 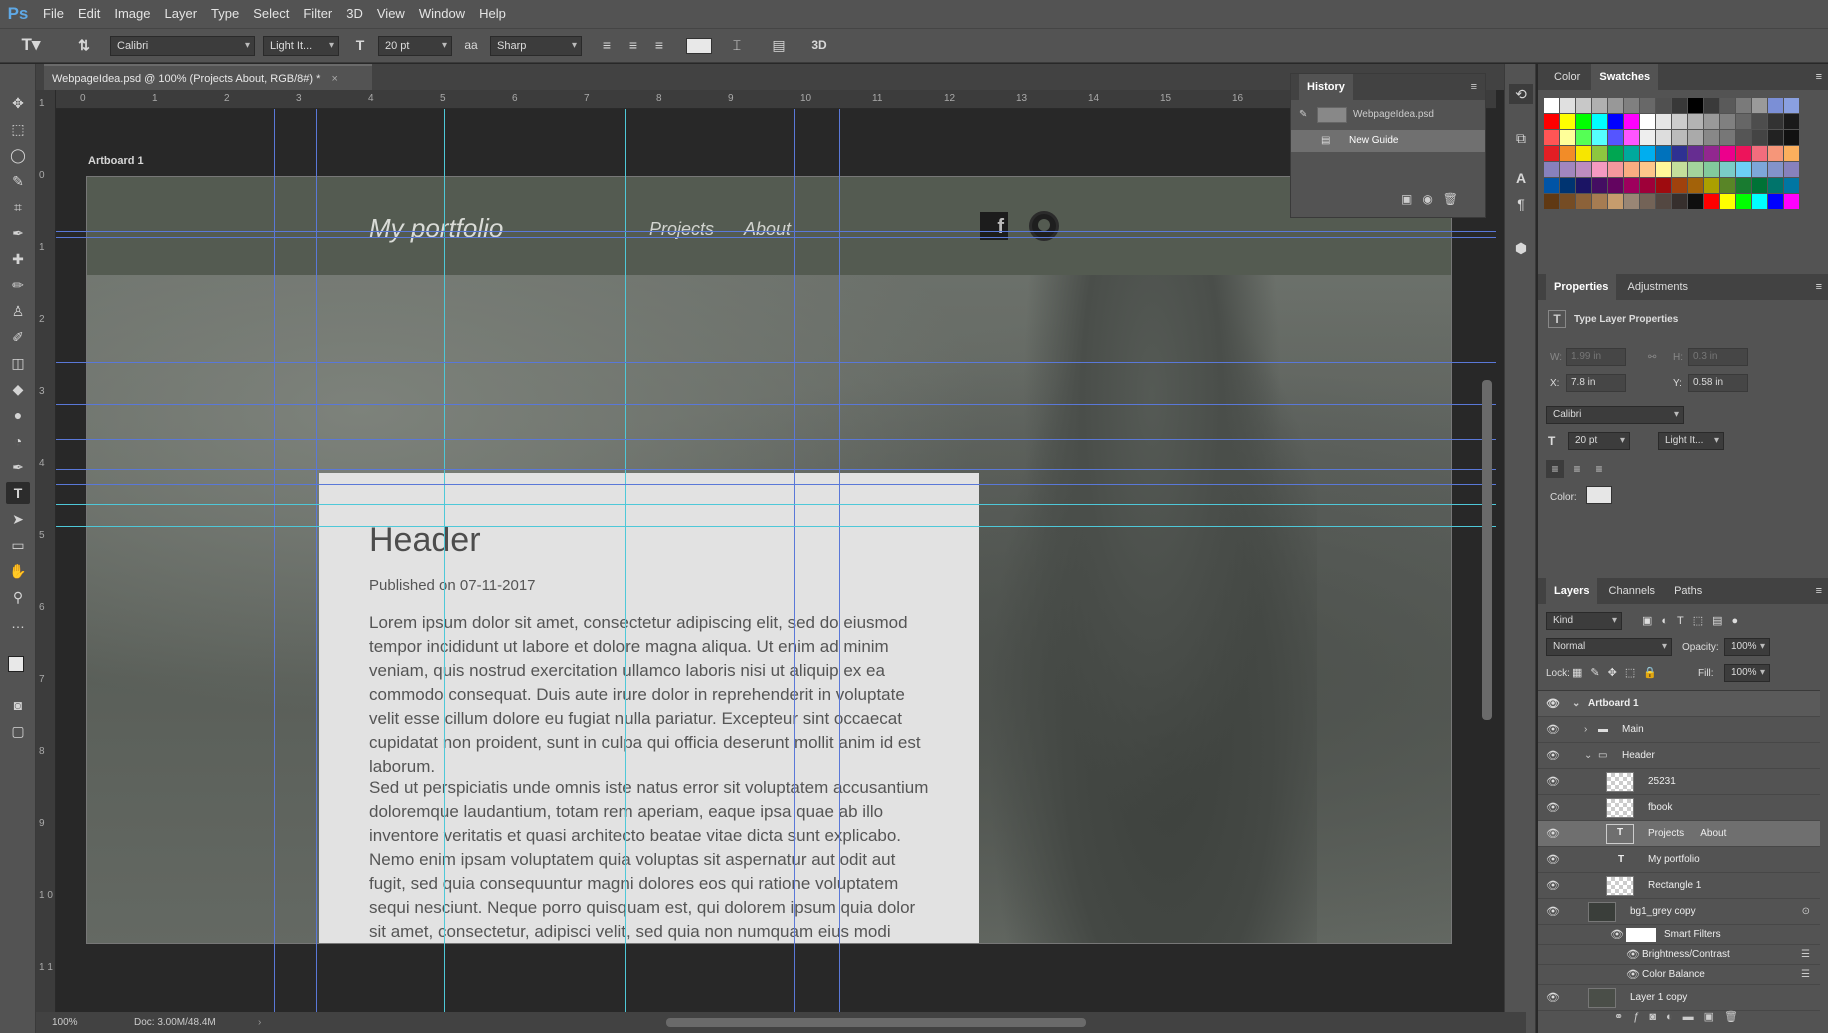 What do you see at coordinates (1718, 357) in the screenshot?
I see `height-field: 0.3 in` at bounding box center [1718, 357].